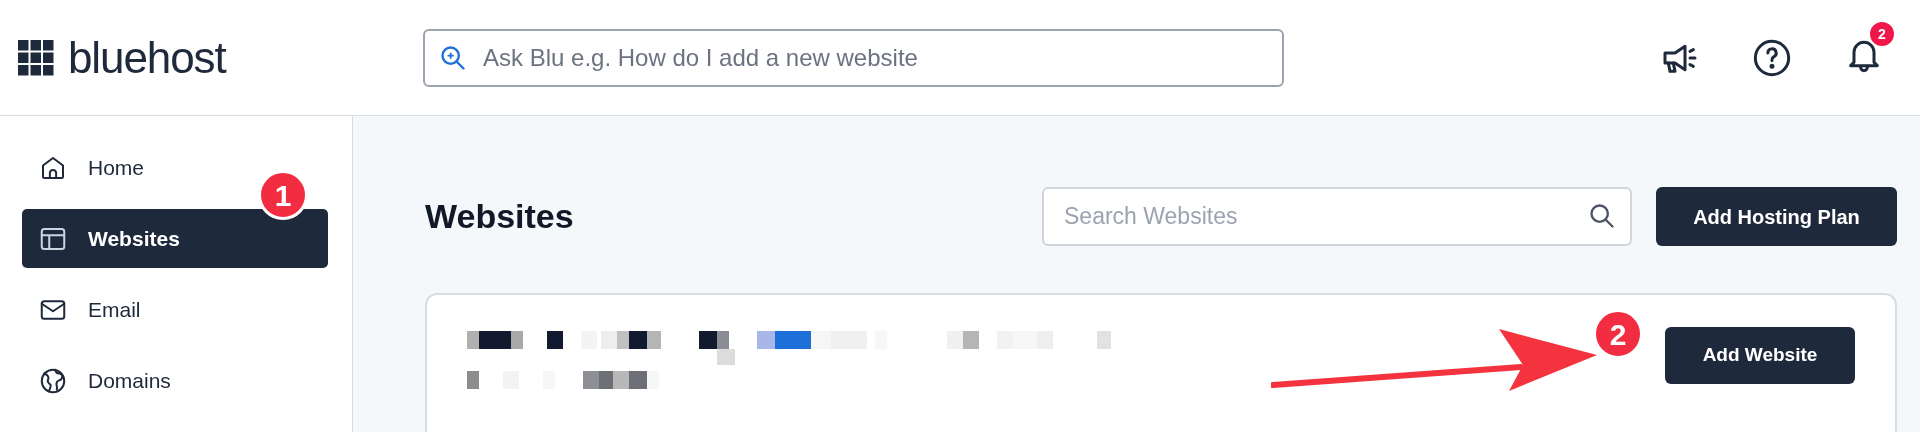 This screenshot has height=432, width=1920. What do you see at coordinates (1882, 34) in the screenshot?
I see `notification-count: 2` at bounding box center [1882, 34].